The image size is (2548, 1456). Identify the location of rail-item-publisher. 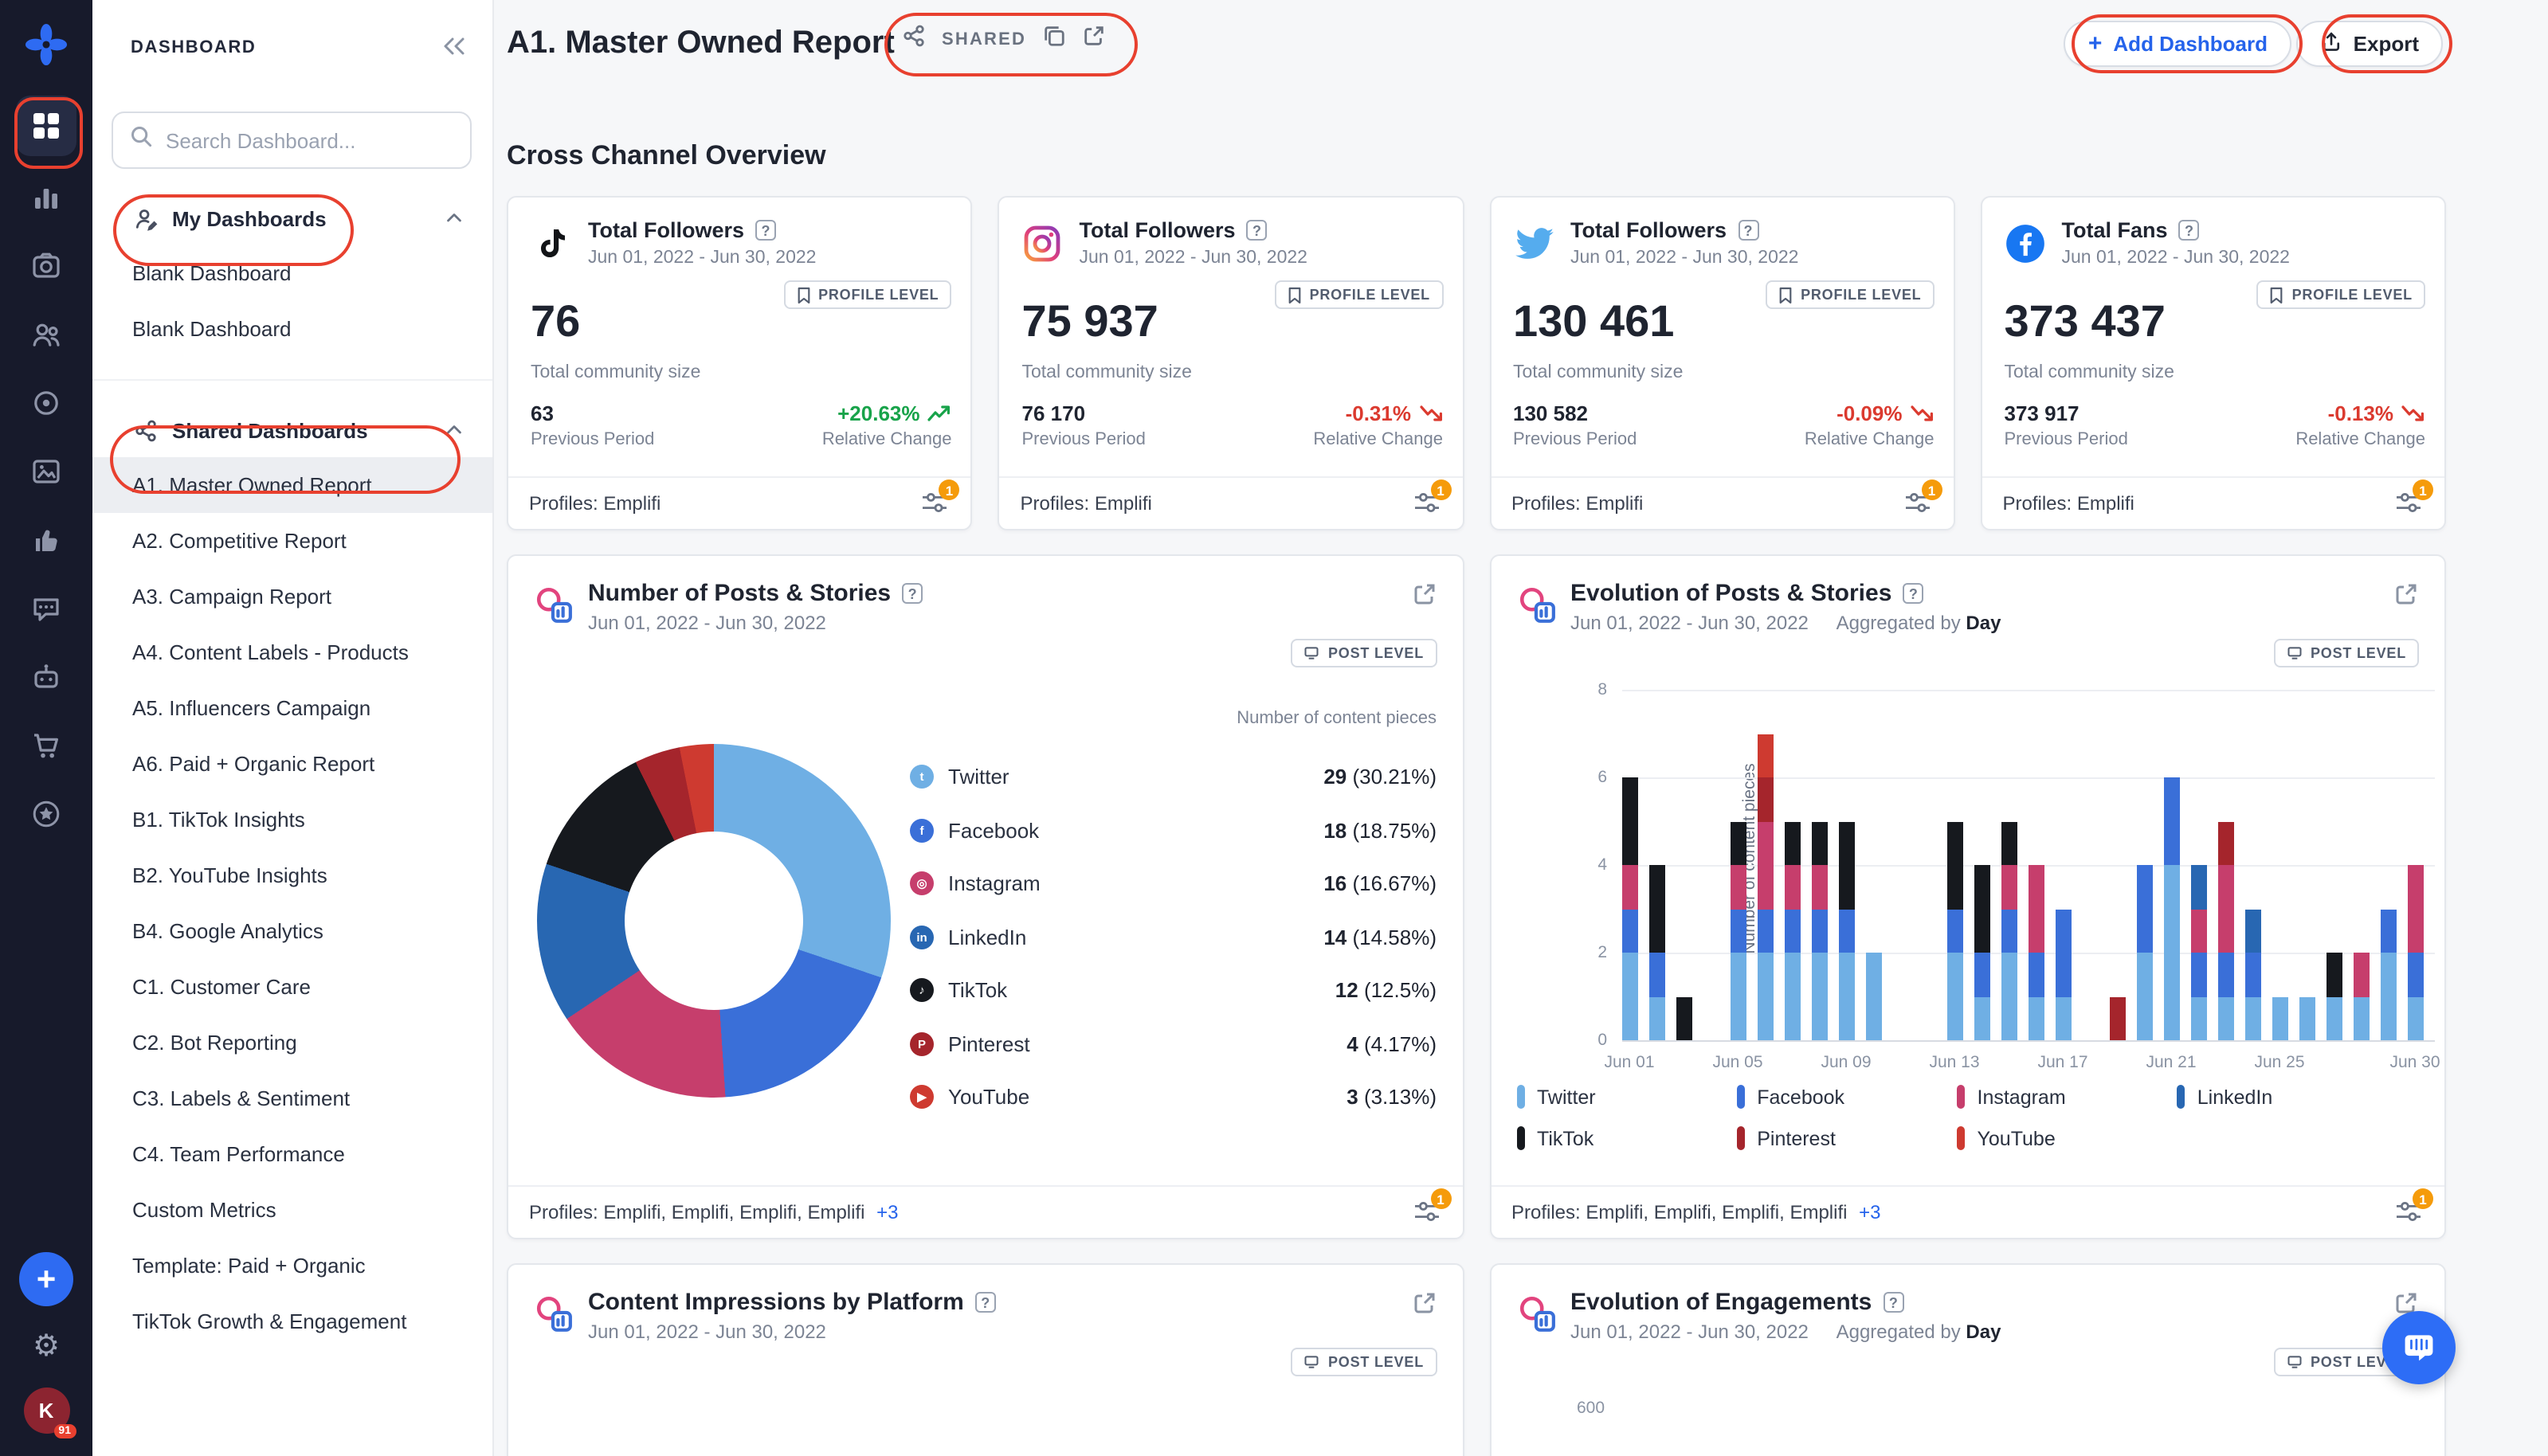
(46, 266).